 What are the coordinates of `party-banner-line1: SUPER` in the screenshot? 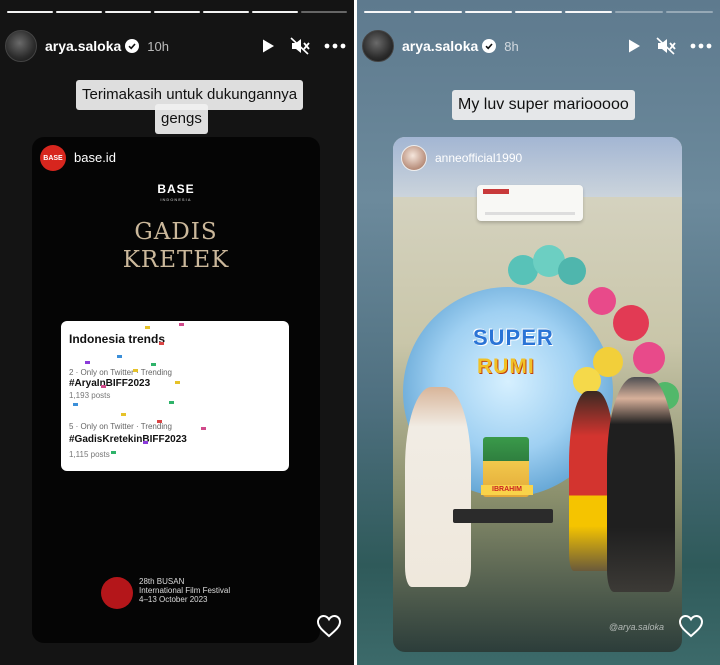 It's located at (513, 337).